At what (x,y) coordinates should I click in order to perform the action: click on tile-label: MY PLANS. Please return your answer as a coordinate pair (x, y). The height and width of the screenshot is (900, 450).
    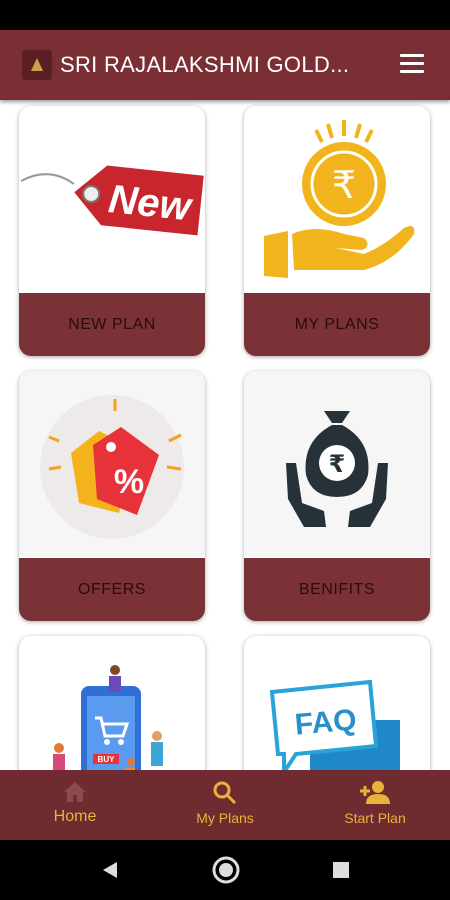
    Looking at the image, I should click on (337, 324).